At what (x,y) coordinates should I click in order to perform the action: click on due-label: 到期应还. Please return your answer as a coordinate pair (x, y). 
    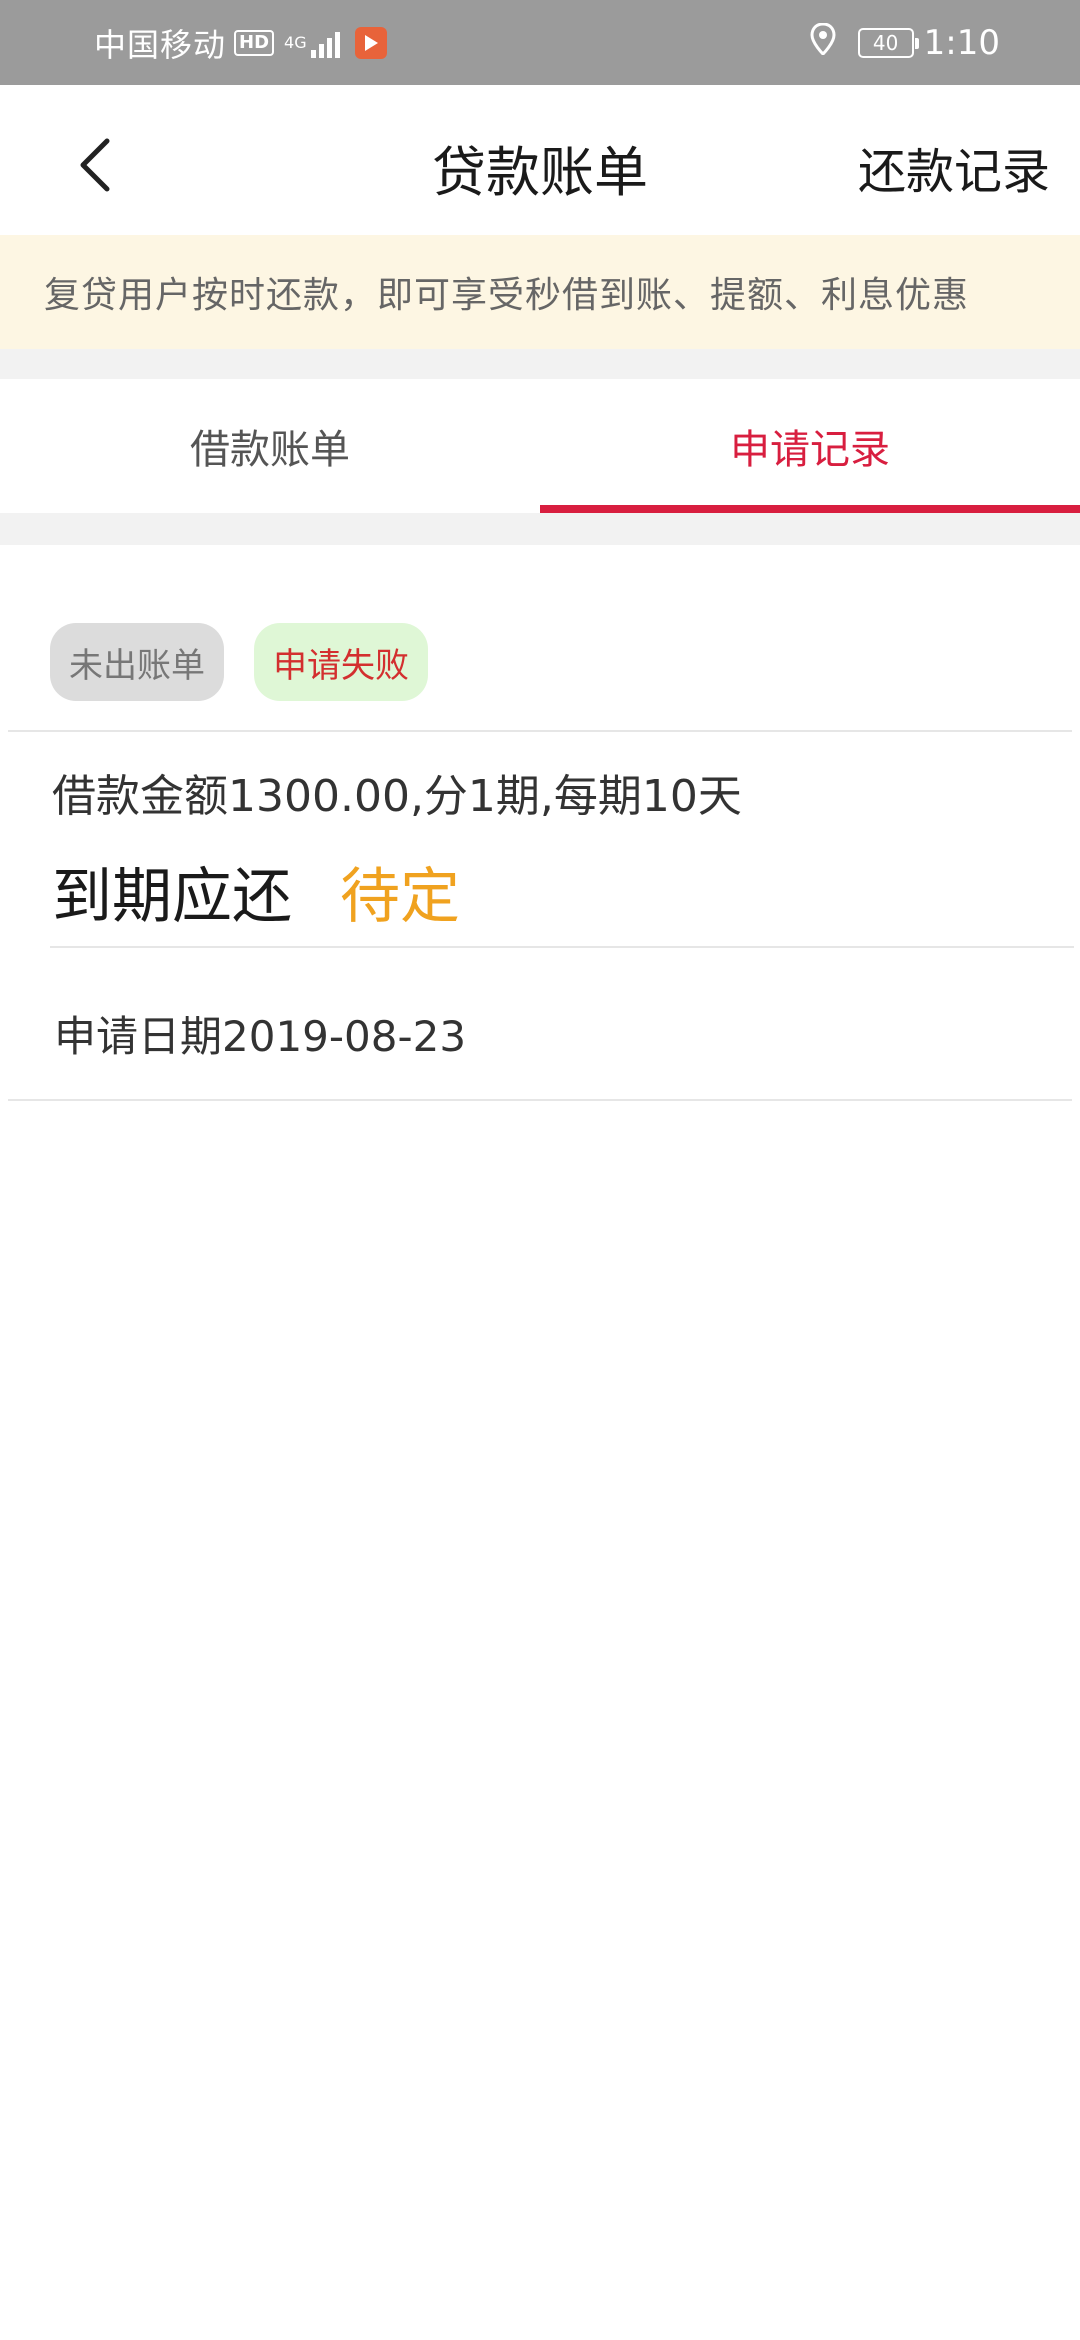
    Looking at the image, I should click on (172, 897).